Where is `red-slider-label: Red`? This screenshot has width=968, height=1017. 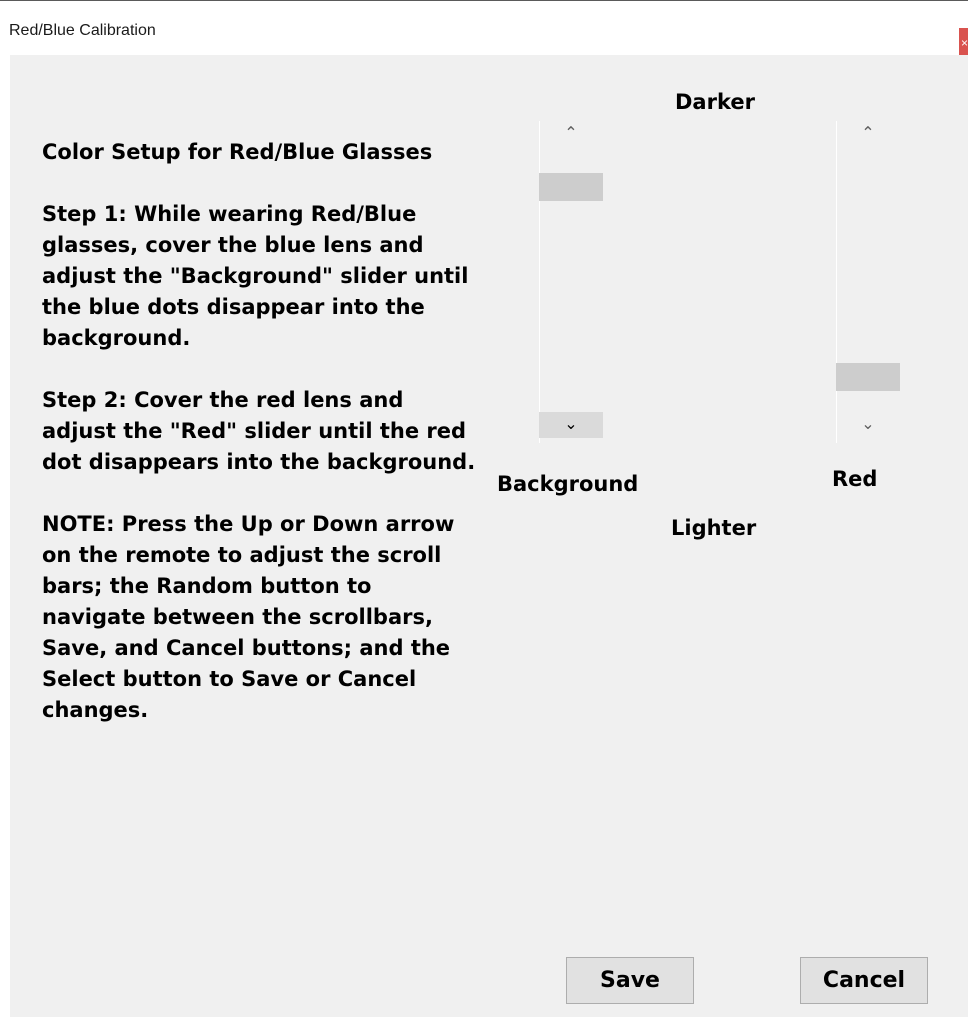
red-slider-label: Red is located at coordinates (855, 479).